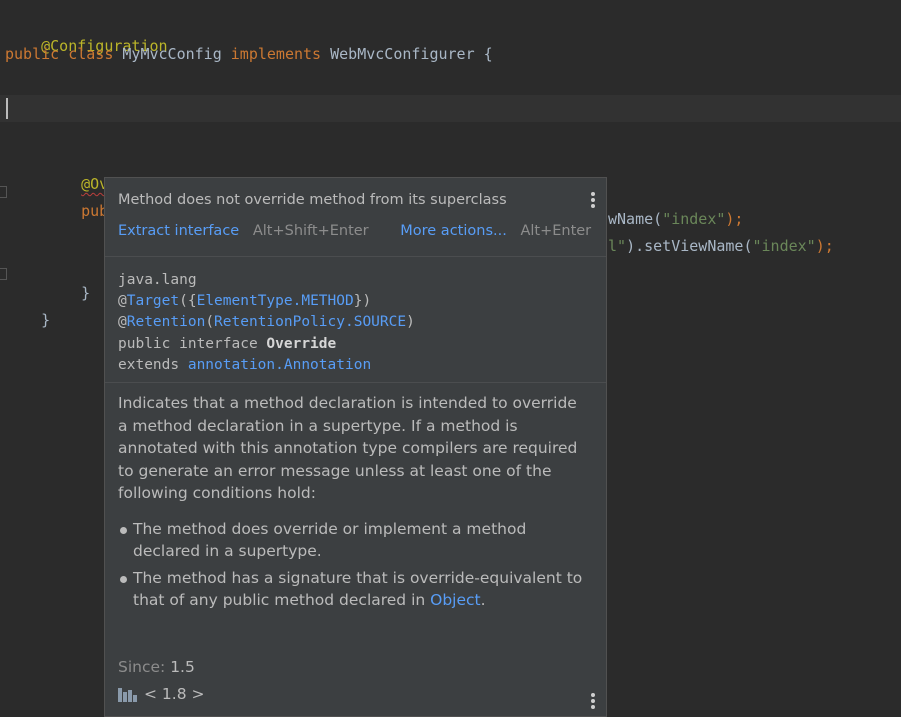 This screenshot has height=717, width=901. What do you see at coordinates (128, 694) in the screenshot?
I see `library-icon` at bounding box center [128, 694].